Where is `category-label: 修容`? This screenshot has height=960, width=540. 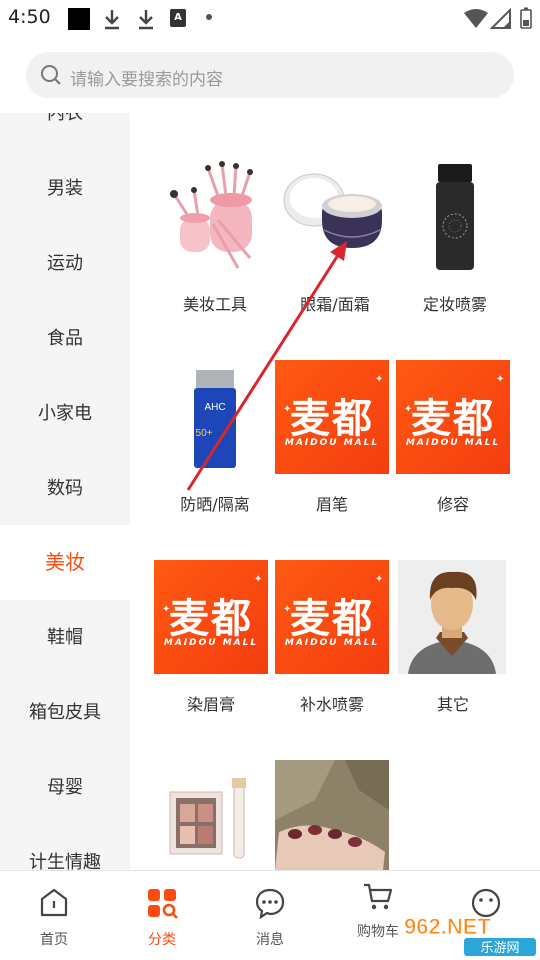 category-label: 修容 is located at coordinates (452, 504).